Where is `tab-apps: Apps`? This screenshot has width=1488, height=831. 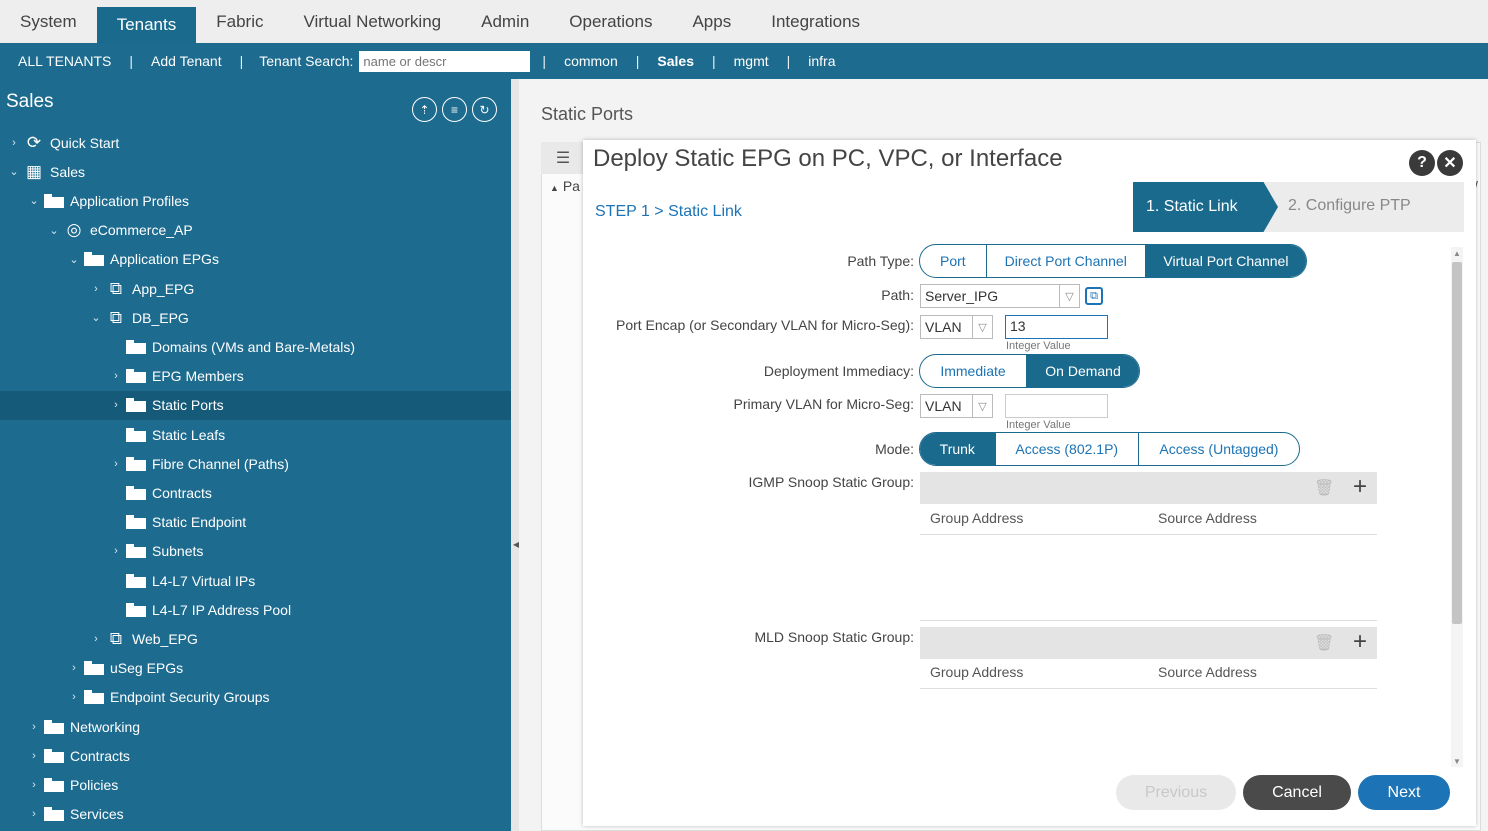
tab-apps: Apps is located at coordinates (711, 21).